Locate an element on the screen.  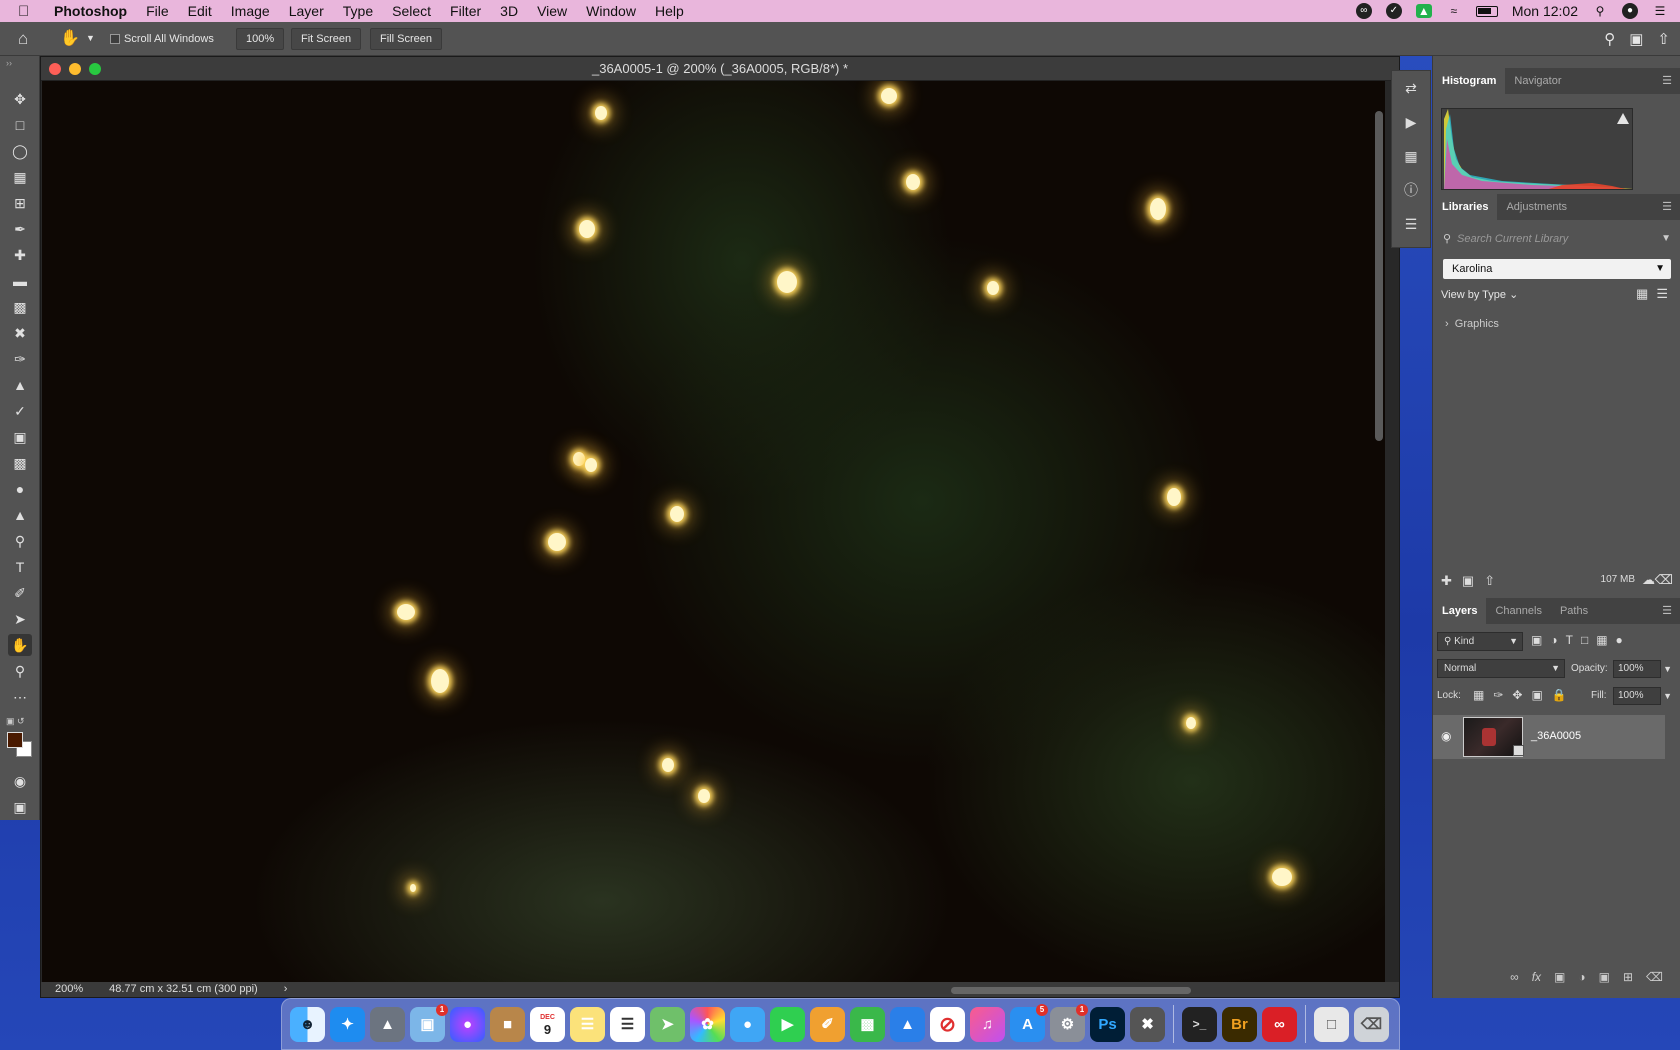
clone-stamp-tool-icon: ▲ is located at coordinates (20, 385).